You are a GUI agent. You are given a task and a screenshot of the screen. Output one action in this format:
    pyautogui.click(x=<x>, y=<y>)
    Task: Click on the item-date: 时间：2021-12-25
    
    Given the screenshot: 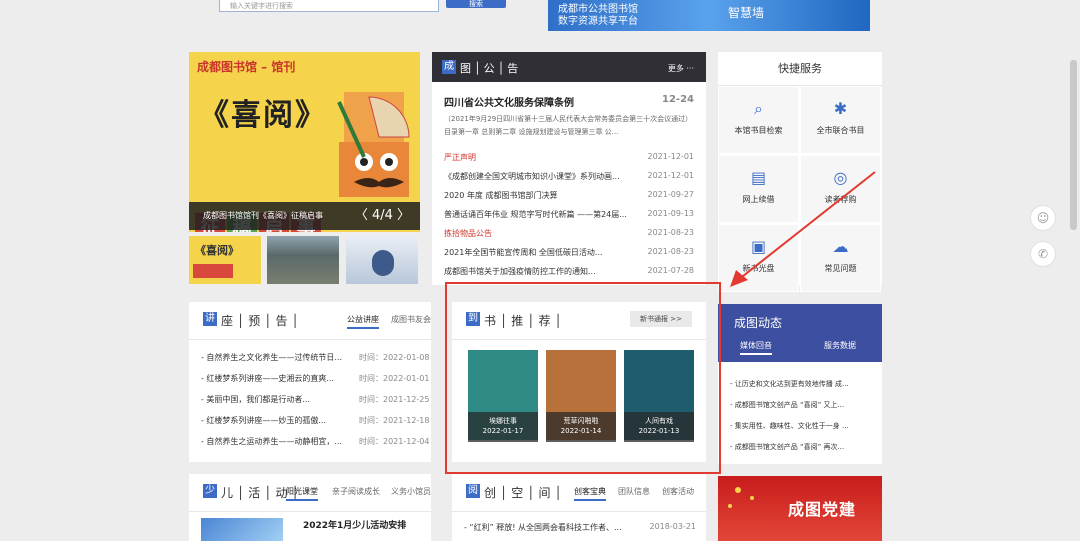 What is the action you would take?
    pyautogui.click(x=394, y=399)
    